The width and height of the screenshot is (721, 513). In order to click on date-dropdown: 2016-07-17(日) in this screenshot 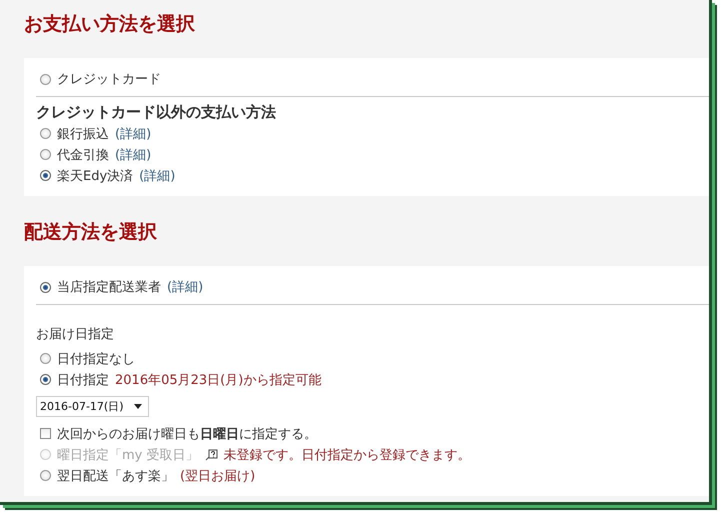, I will do `click(92, 406)`.